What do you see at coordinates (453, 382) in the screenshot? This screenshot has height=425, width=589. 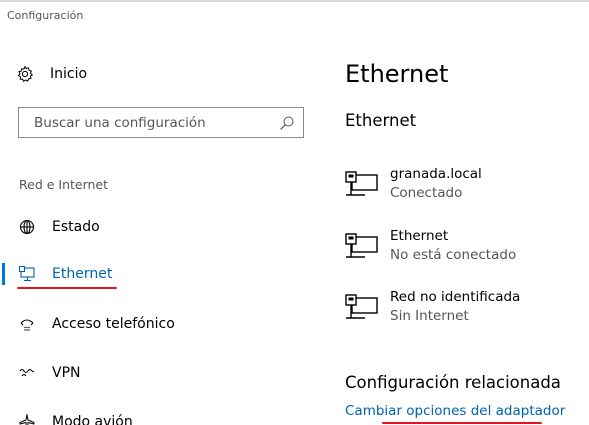 I see `related-settings-heading: Configuración relacionada` at bounding box center [453, 382].